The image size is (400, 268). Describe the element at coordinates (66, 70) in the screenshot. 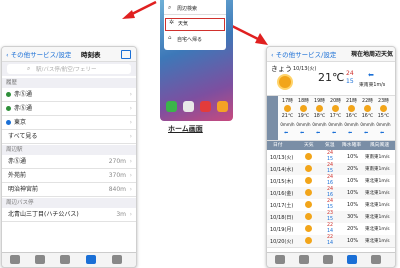

I see `search-placeholder: 駅/バス停/航空/フェリー` at that location.